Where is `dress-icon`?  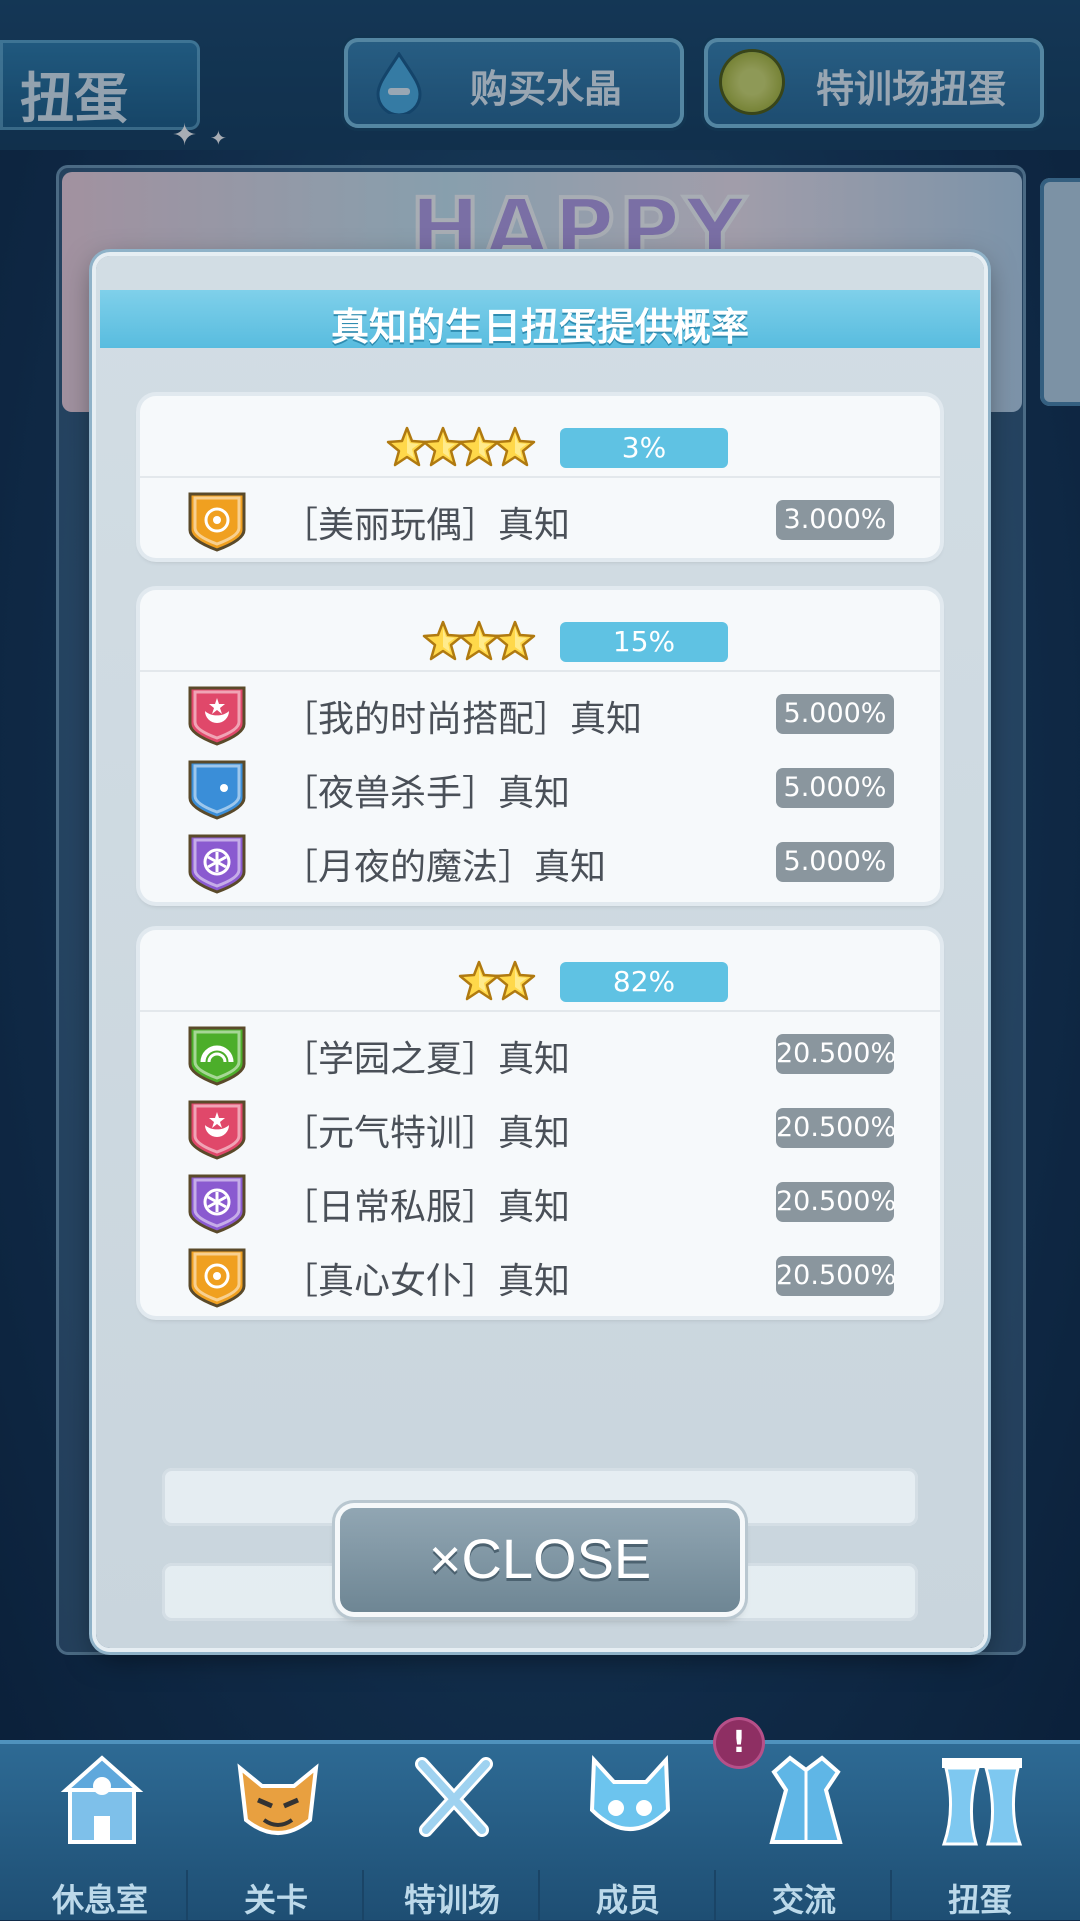
dress-icon is located at coordinates (806, 1800).